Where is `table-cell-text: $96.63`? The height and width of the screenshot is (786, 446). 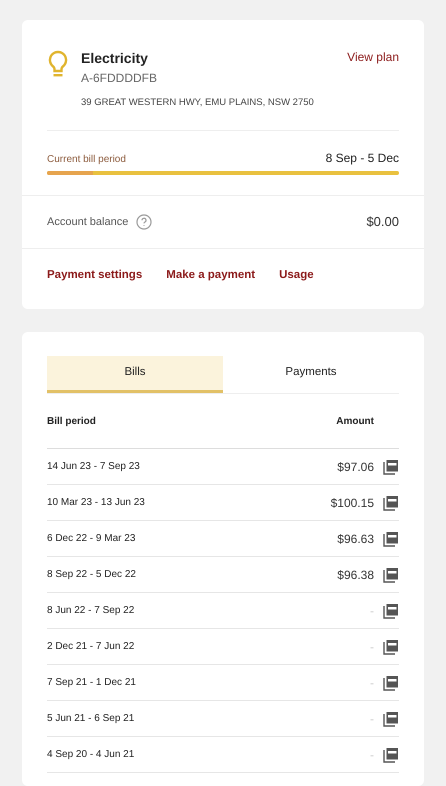 table-cell-text: $96.63 is located at coordinates (355, 539).